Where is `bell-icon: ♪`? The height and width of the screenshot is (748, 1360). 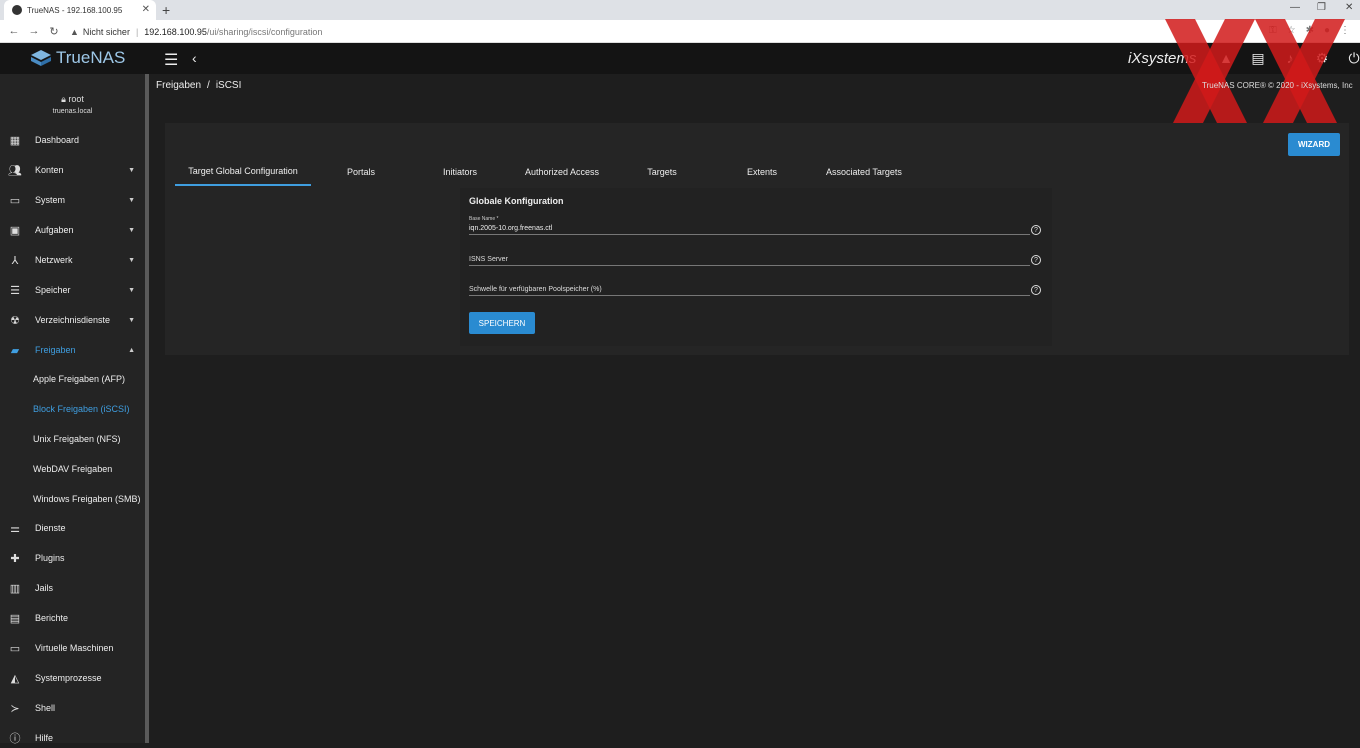
bell-icon: ♪ is located at coordinates (1290, 58).